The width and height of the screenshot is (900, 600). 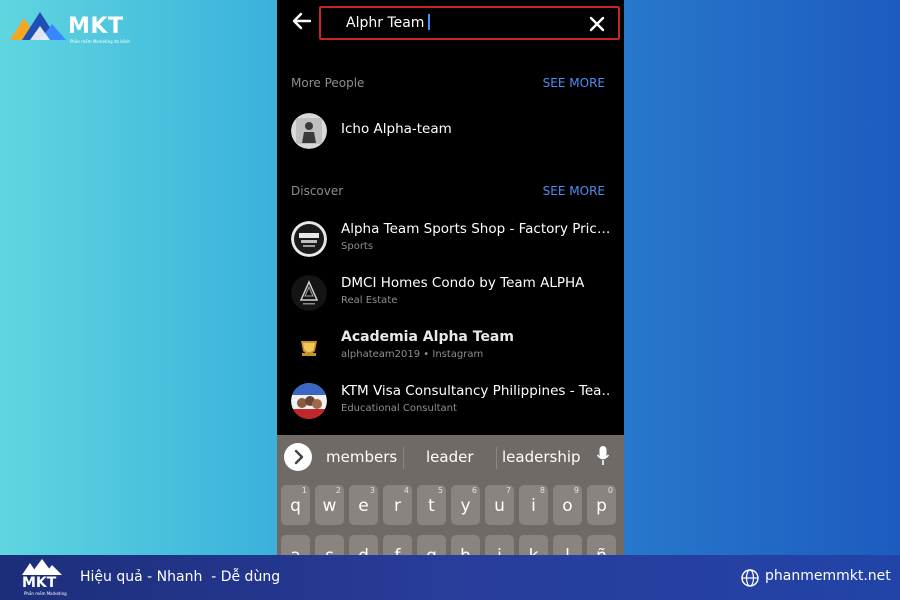 I want to click on key-number-hint: 4, so click(x=406, y=490).